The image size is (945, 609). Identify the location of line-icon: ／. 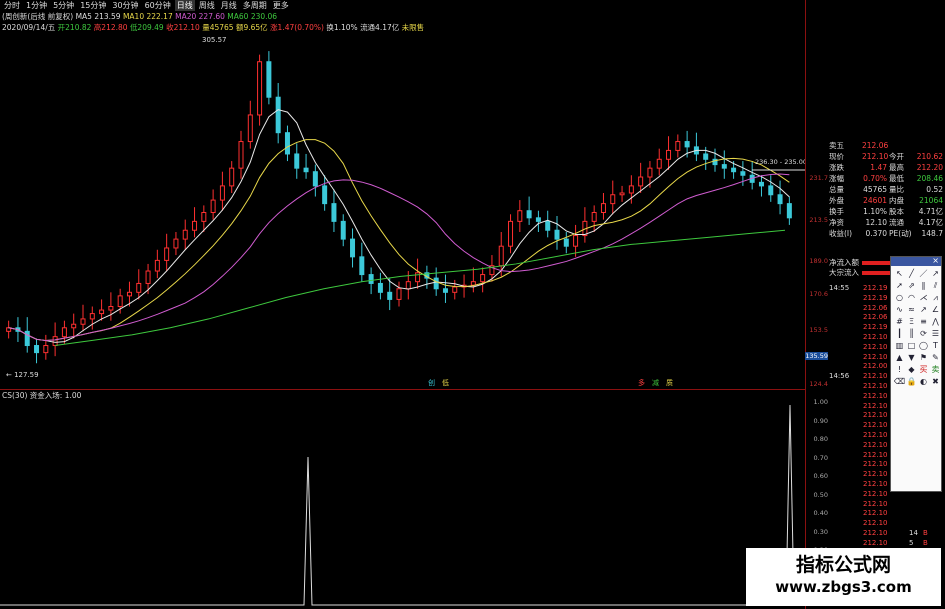
(923, 273).